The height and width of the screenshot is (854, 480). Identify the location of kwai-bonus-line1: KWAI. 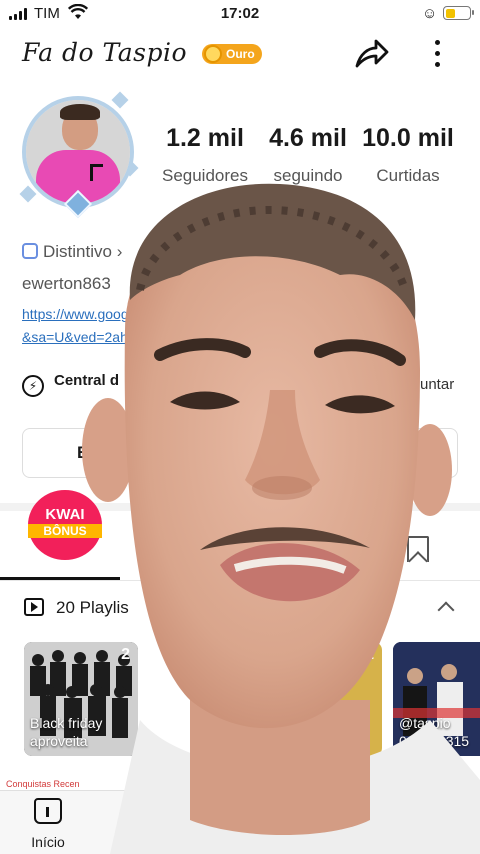
(65, 514).